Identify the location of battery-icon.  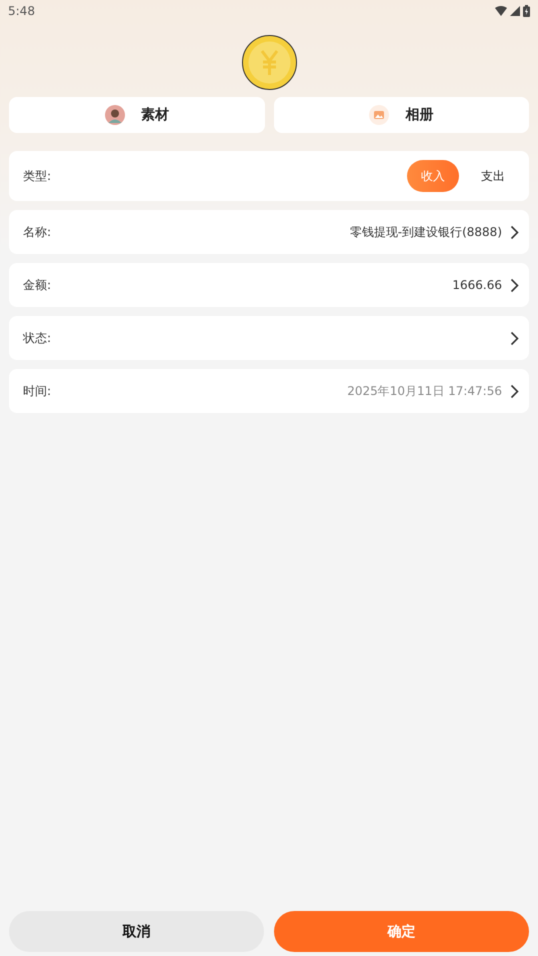
(526, 11).